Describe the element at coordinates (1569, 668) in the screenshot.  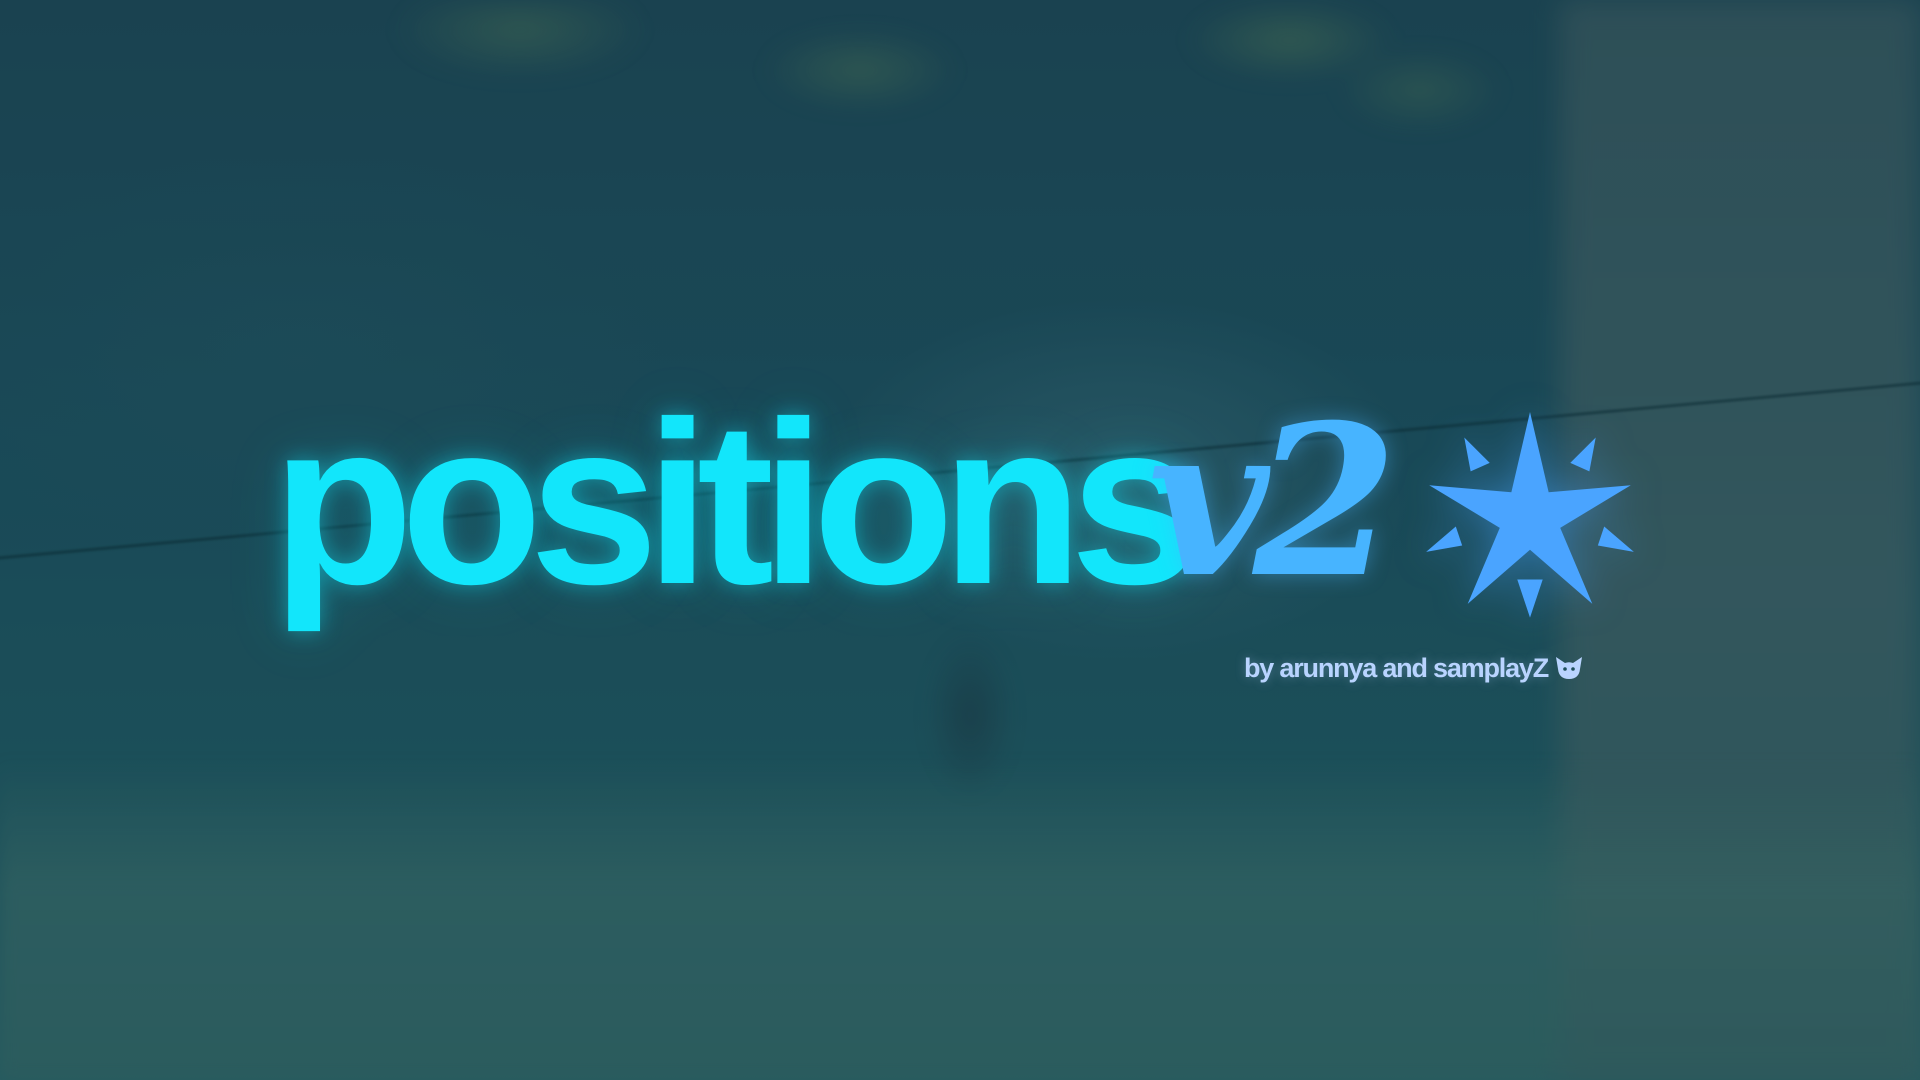
I see `cat-face-icon` at that location.